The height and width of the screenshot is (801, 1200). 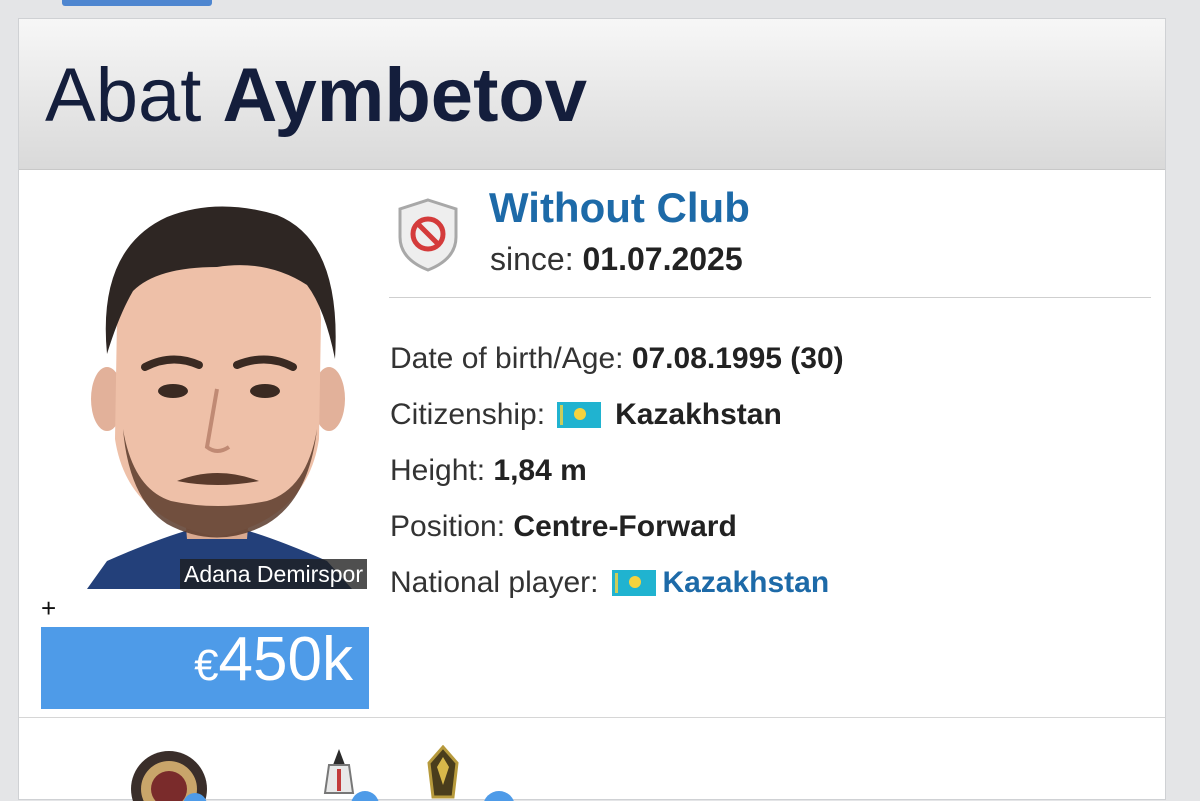 What do you see at coordinates (285, 659) in the screenshot?
I see `market-value-amount: 450k` at bounding box center [285, 659].